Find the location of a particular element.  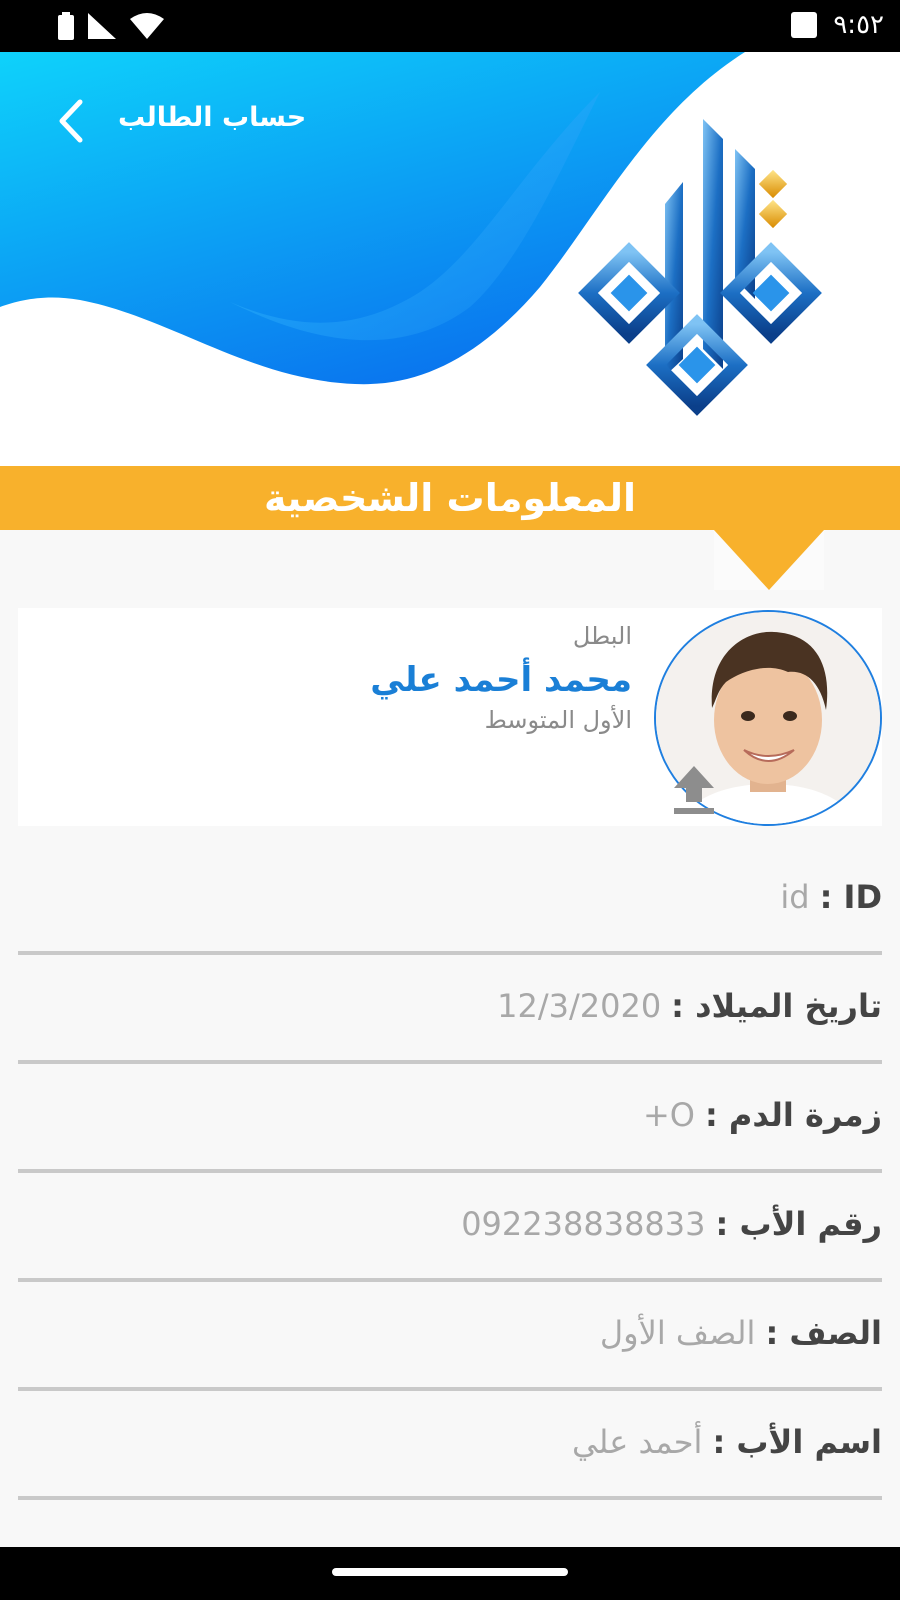

student-name: محمد أحمد علي is located at coordinates (501, 680).